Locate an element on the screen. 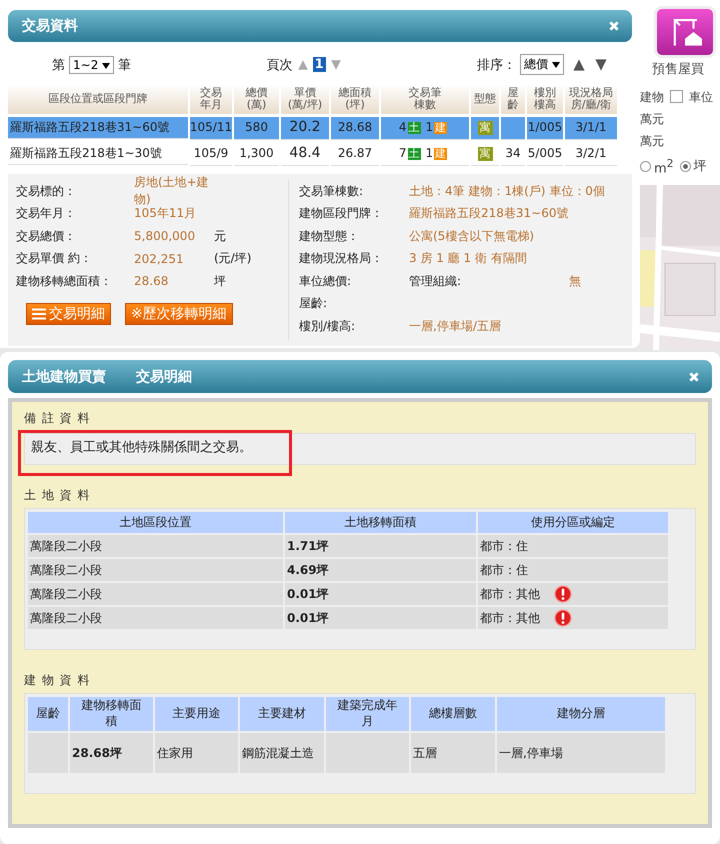 This screenshot has height=844, width=720. page-label: 頁次 is located at coordinates (279, 65).